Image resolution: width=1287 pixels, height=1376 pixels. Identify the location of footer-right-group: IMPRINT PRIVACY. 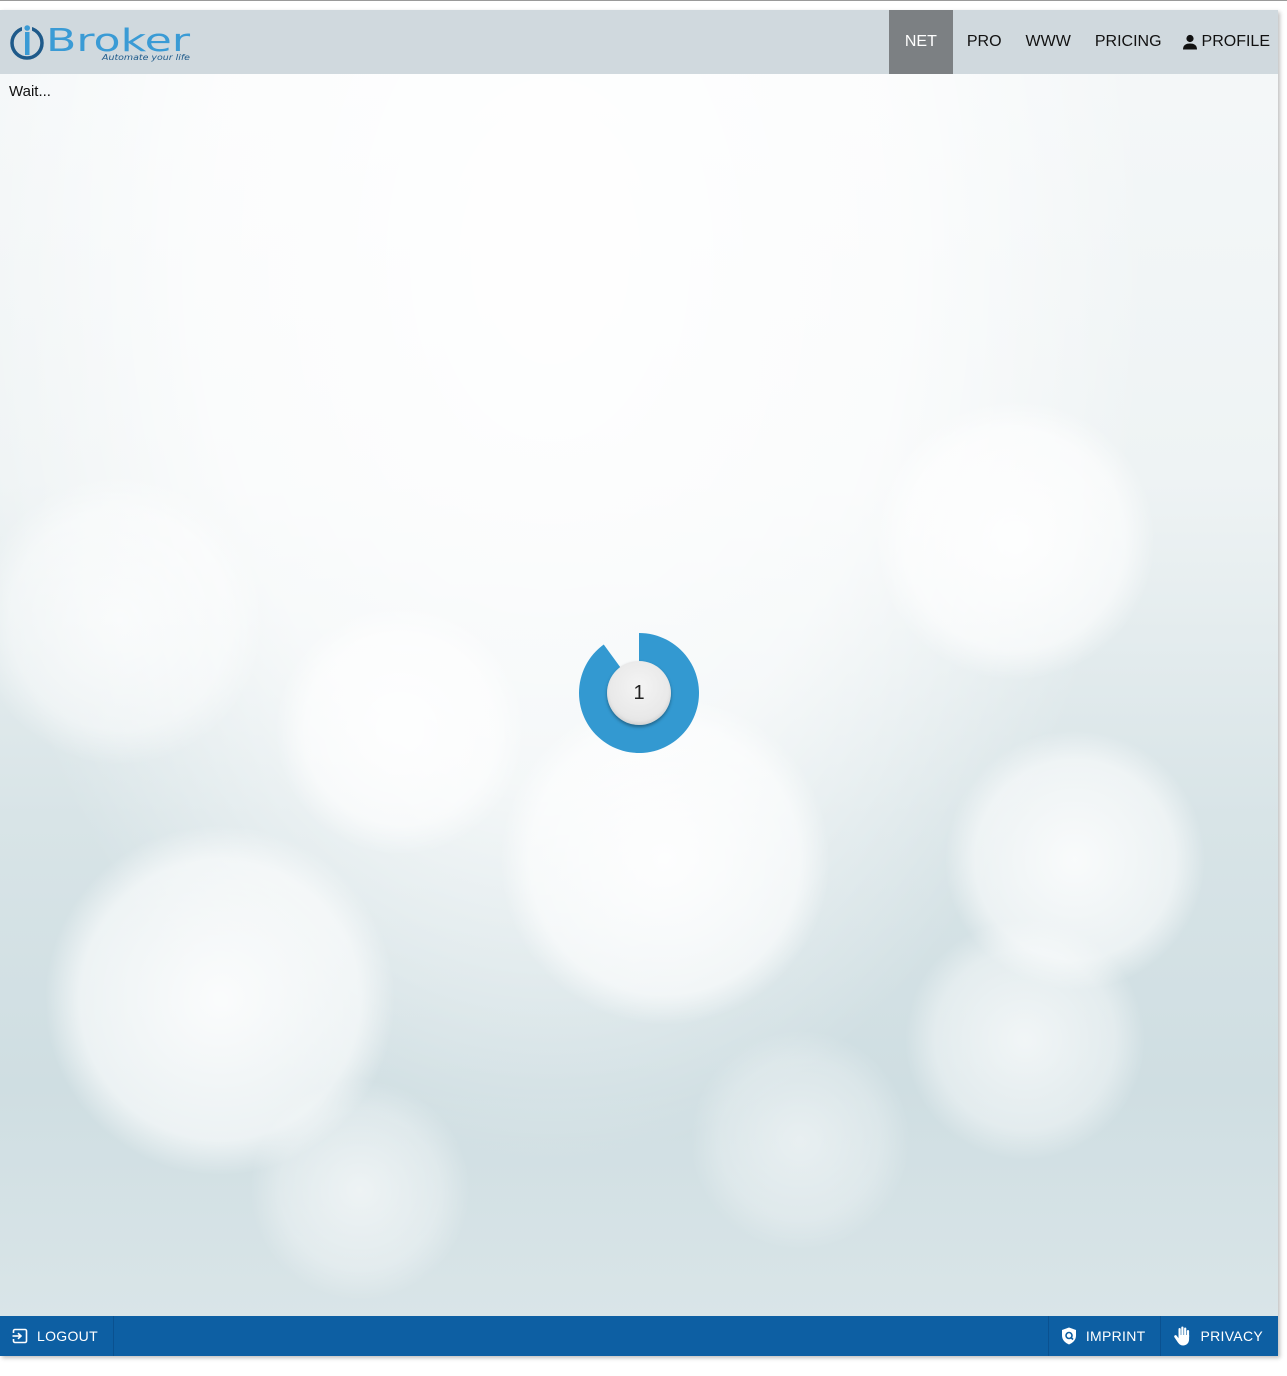
(1162, 1336).